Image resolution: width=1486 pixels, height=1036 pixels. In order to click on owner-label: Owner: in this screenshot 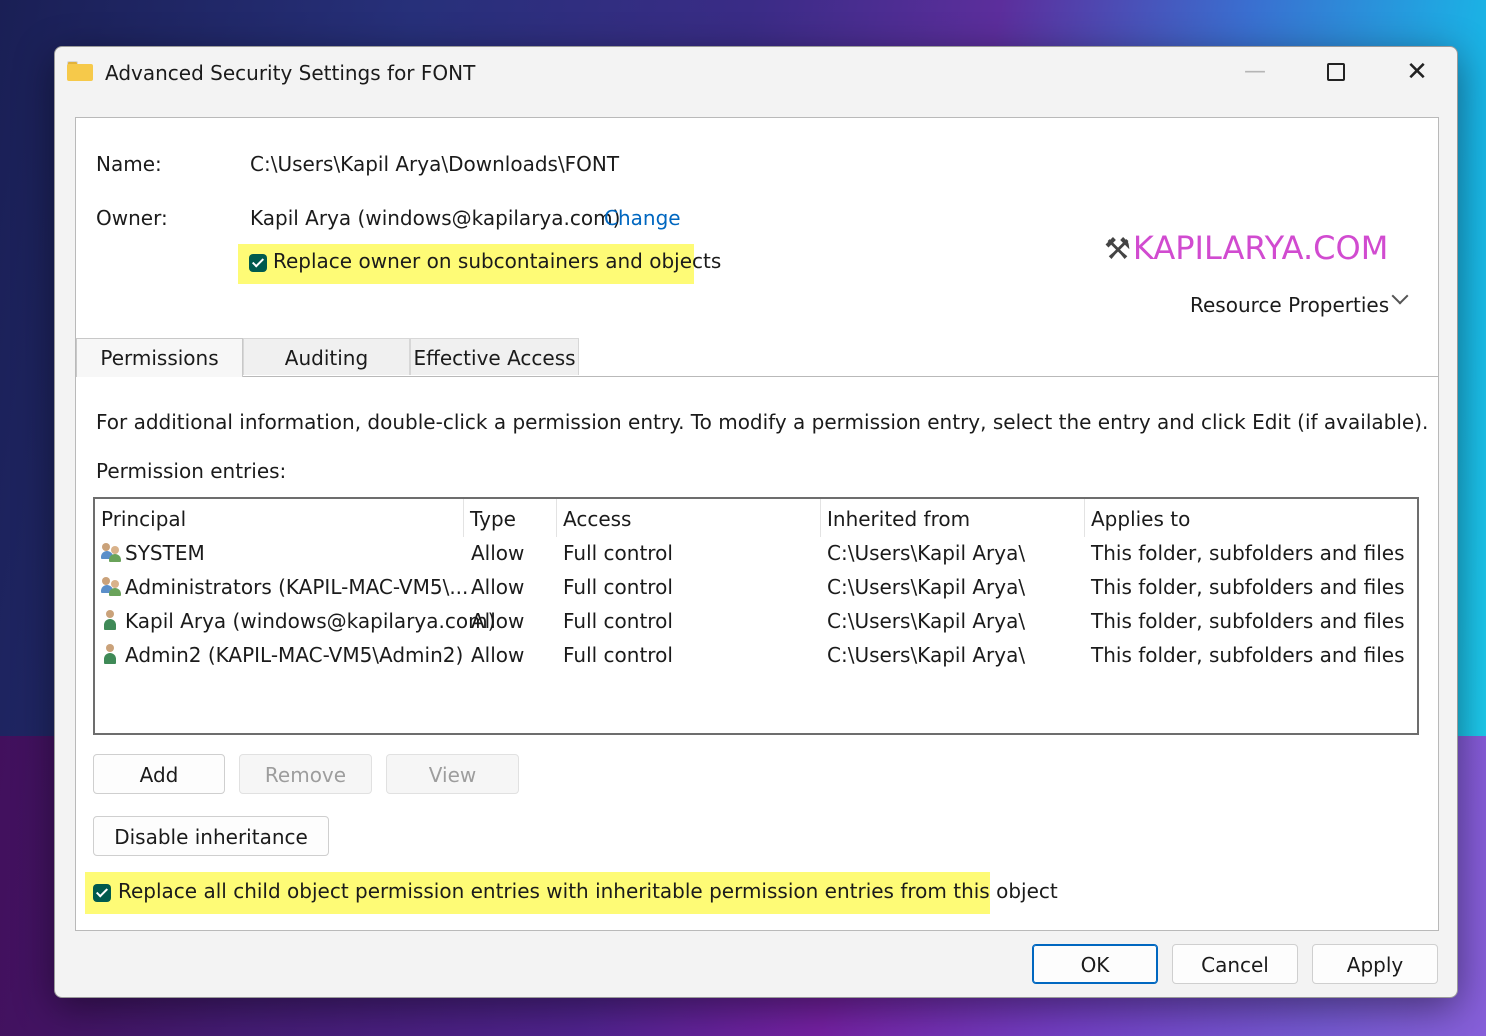, I will do `click(132, 218)`.